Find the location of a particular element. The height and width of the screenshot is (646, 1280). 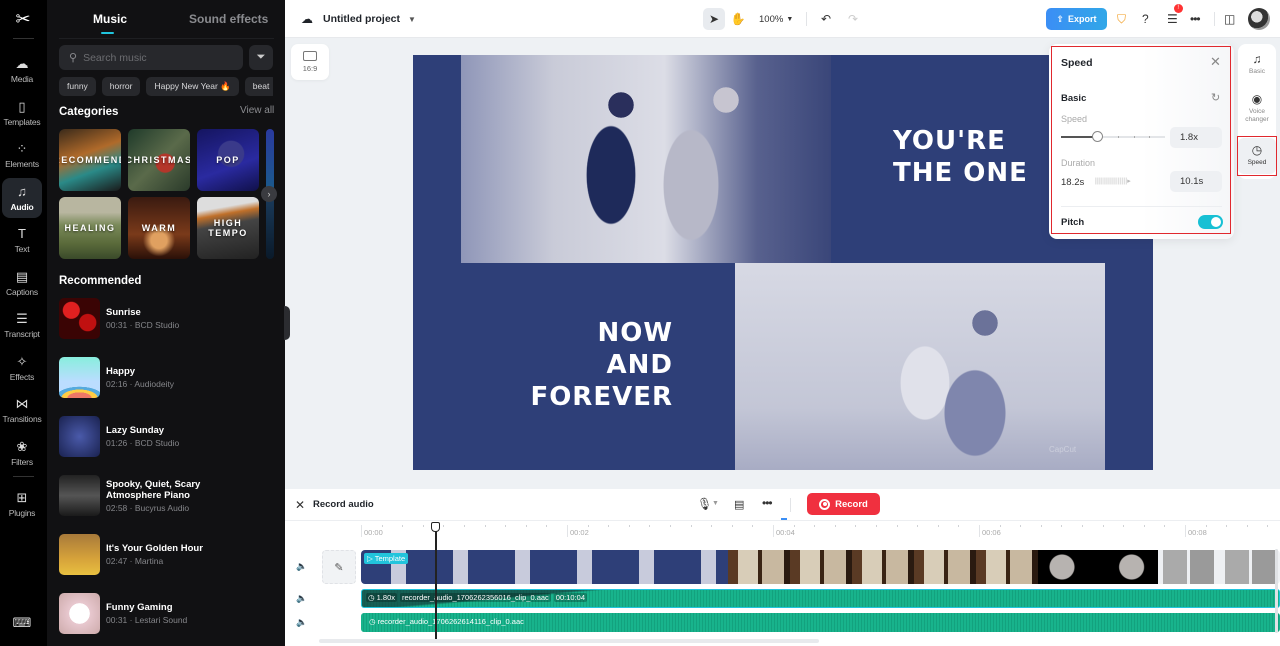

vertical-scrollbar is located at coordinates (1276, 591).